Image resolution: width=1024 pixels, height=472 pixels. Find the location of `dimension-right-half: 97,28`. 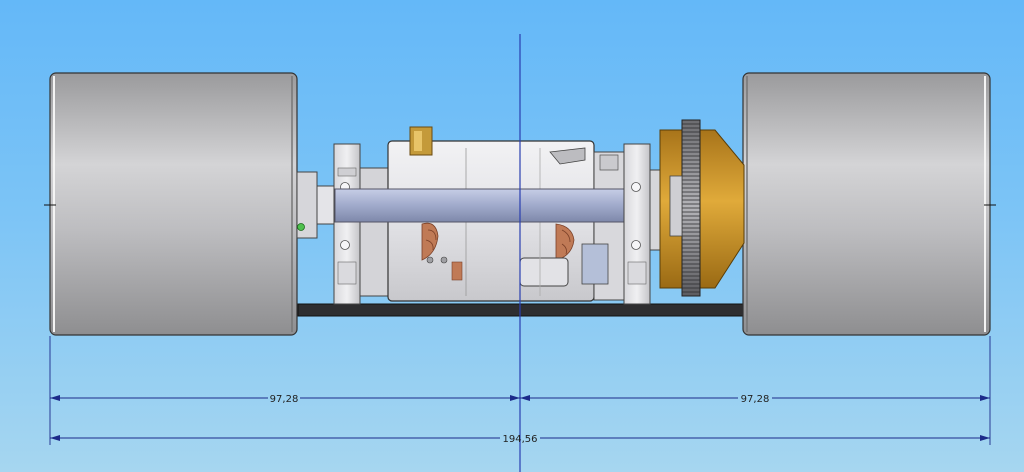

dimension-right-half: 97,28 is located at coordinates (755, 399).